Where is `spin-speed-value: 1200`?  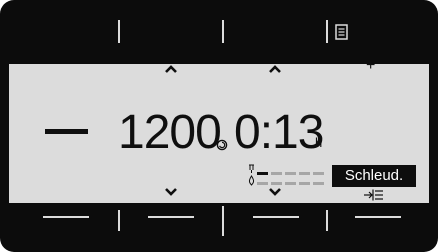 spin-speed-value: 1200 is located at coordinates (170, 132).